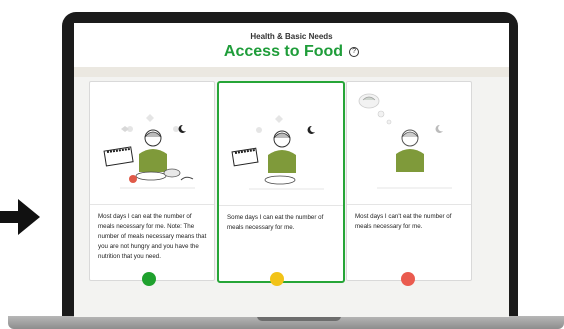  I want to click on person-eating-icon, so click(149, 151).